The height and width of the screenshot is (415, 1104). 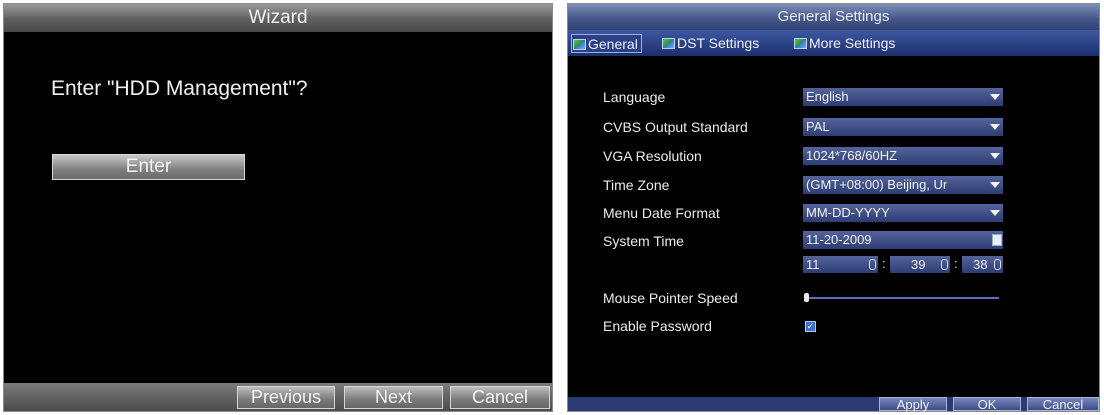 I want to click on minute-field: 39, so click(x=920, y=264).